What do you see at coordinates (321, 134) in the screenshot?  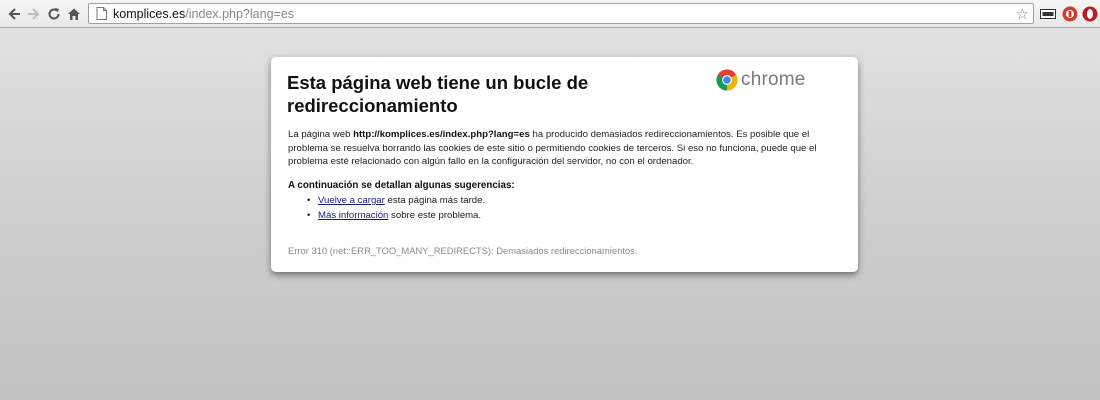 I see `desc-part1: La página web` at bounding box center [321, 134].